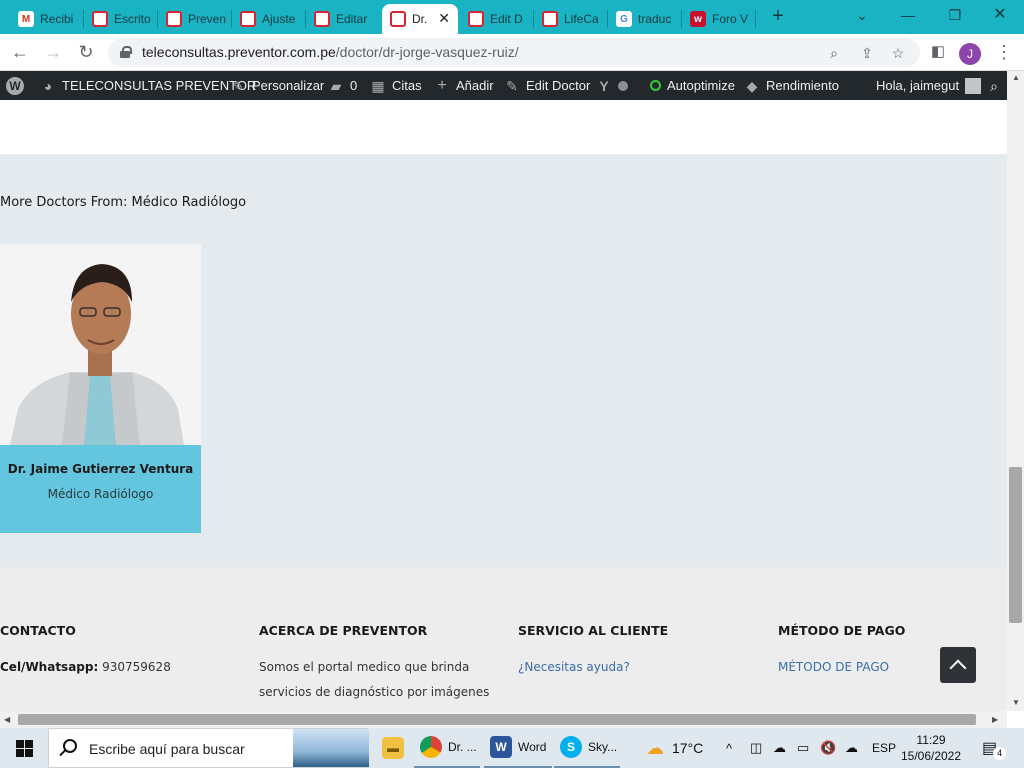  Describe the element at coordinates (862, 15) in the screenshot. I see `tab-search-chevron-icon: ⌄` at that location.